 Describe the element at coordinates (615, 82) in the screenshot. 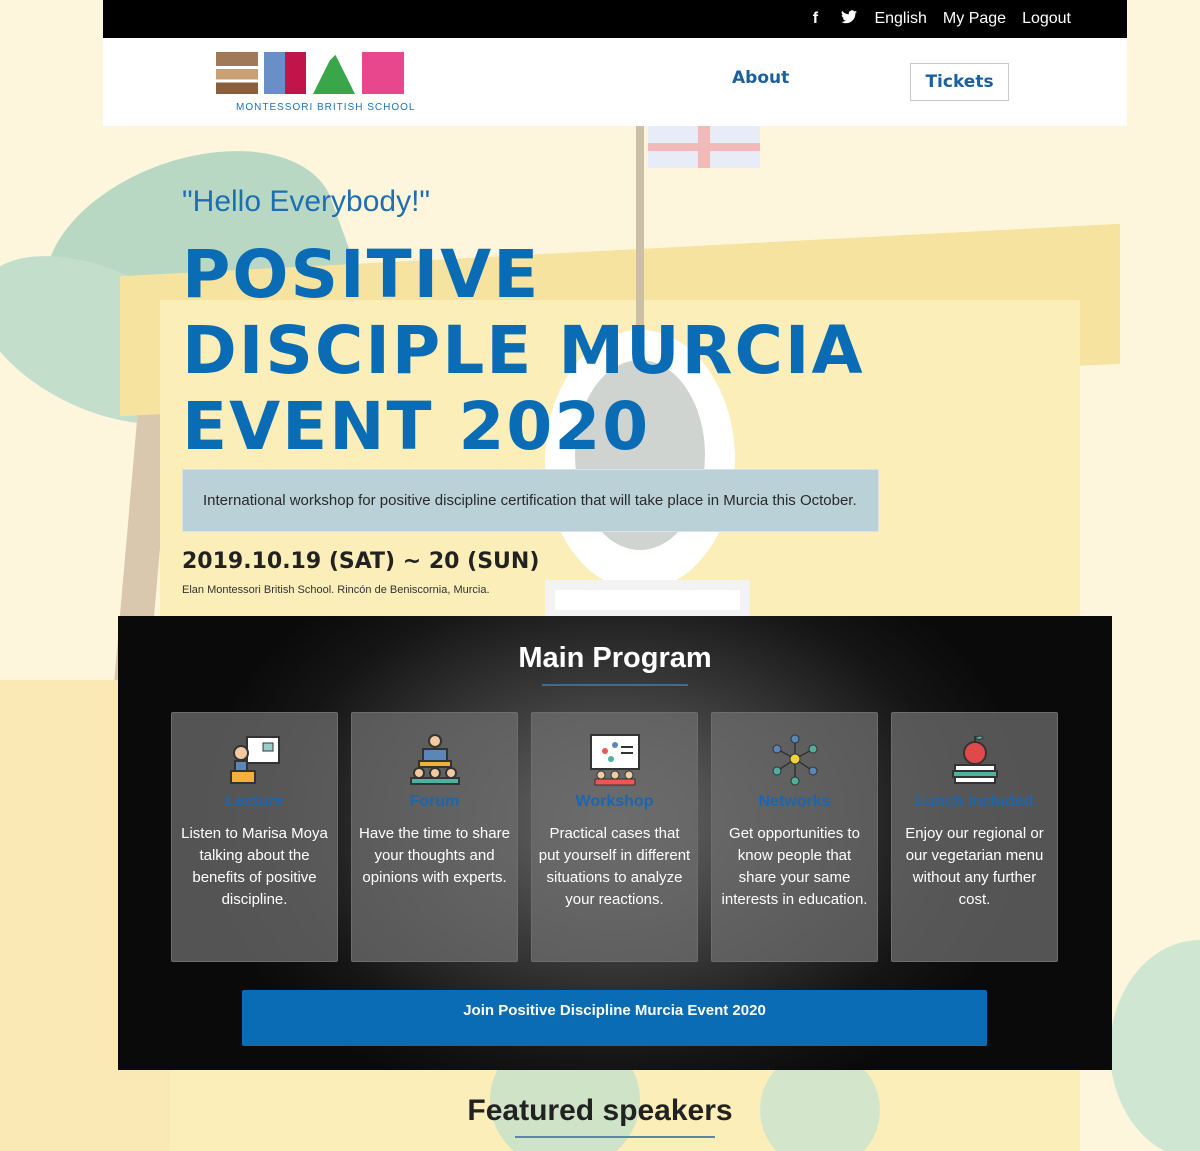

I see `site-header: MONTESSORI BRITISH SCHOOL About Tickets` at that location.